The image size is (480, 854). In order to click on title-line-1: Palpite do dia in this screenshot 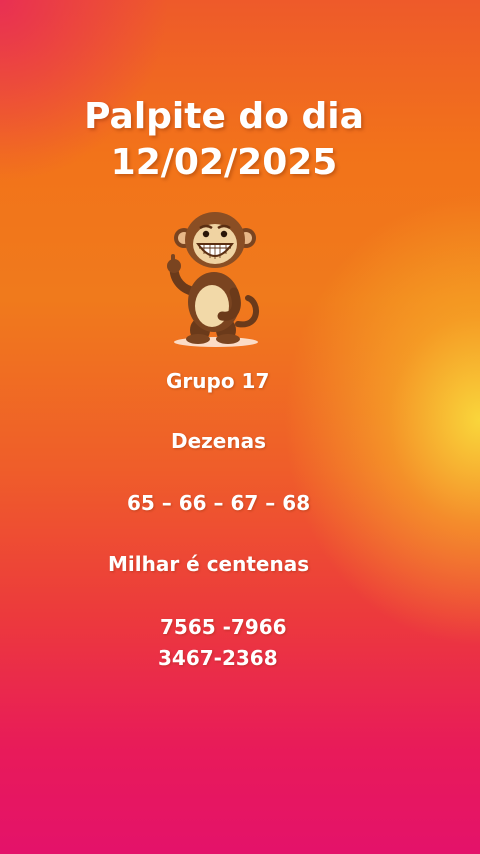, I will do `click(224, 116)`.